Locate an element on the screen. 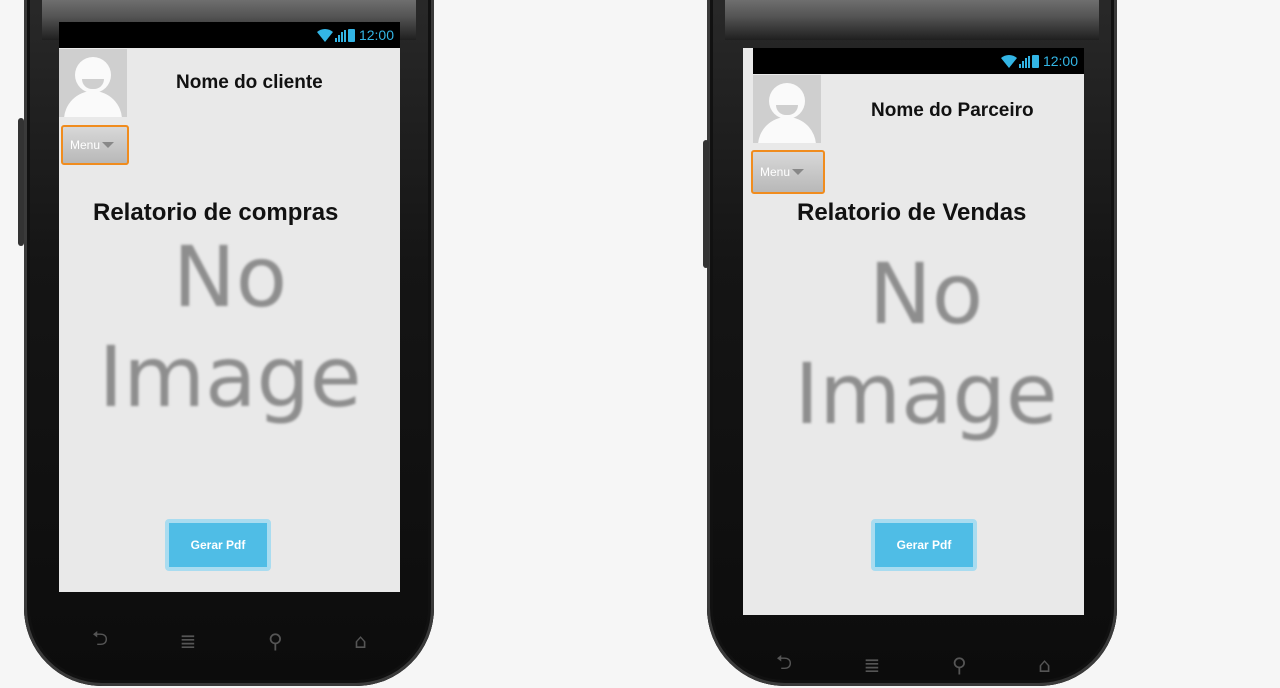  right-status-icons is located at coordinates (1019, 61).